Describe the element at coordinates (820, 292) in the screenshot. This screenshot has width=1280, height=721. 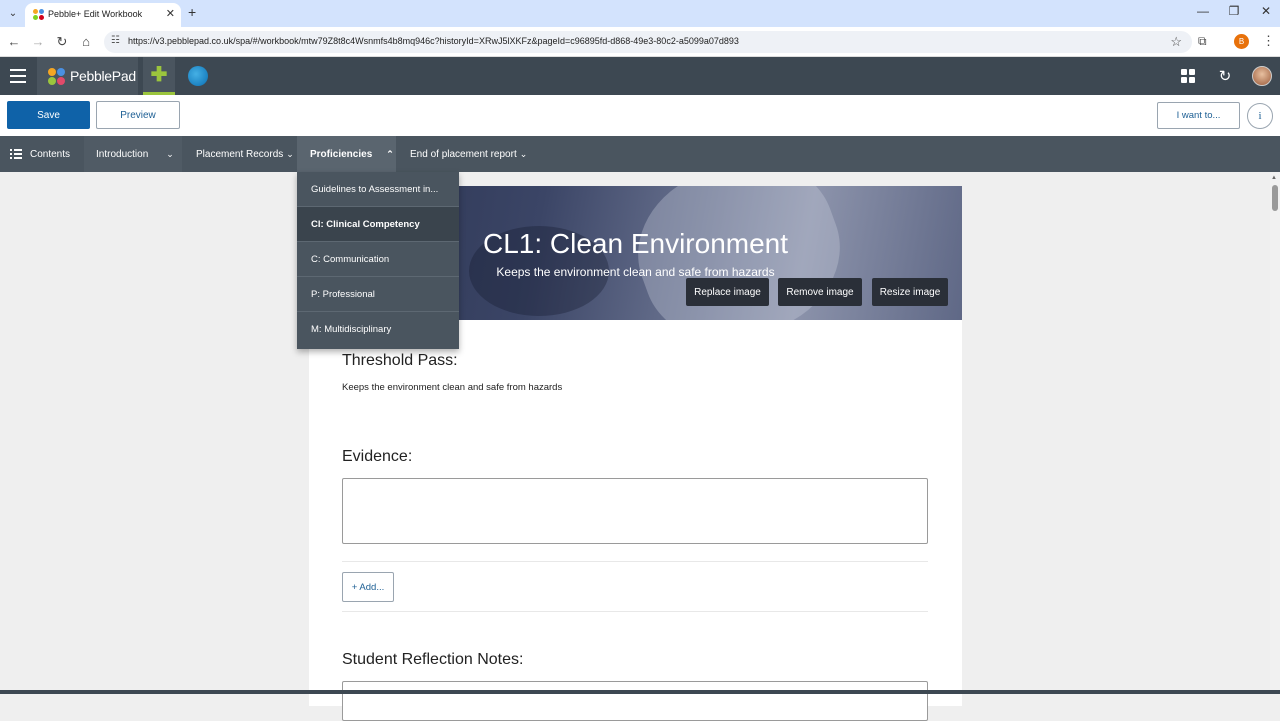
I see `remove-image-button: Remove image` at that location.